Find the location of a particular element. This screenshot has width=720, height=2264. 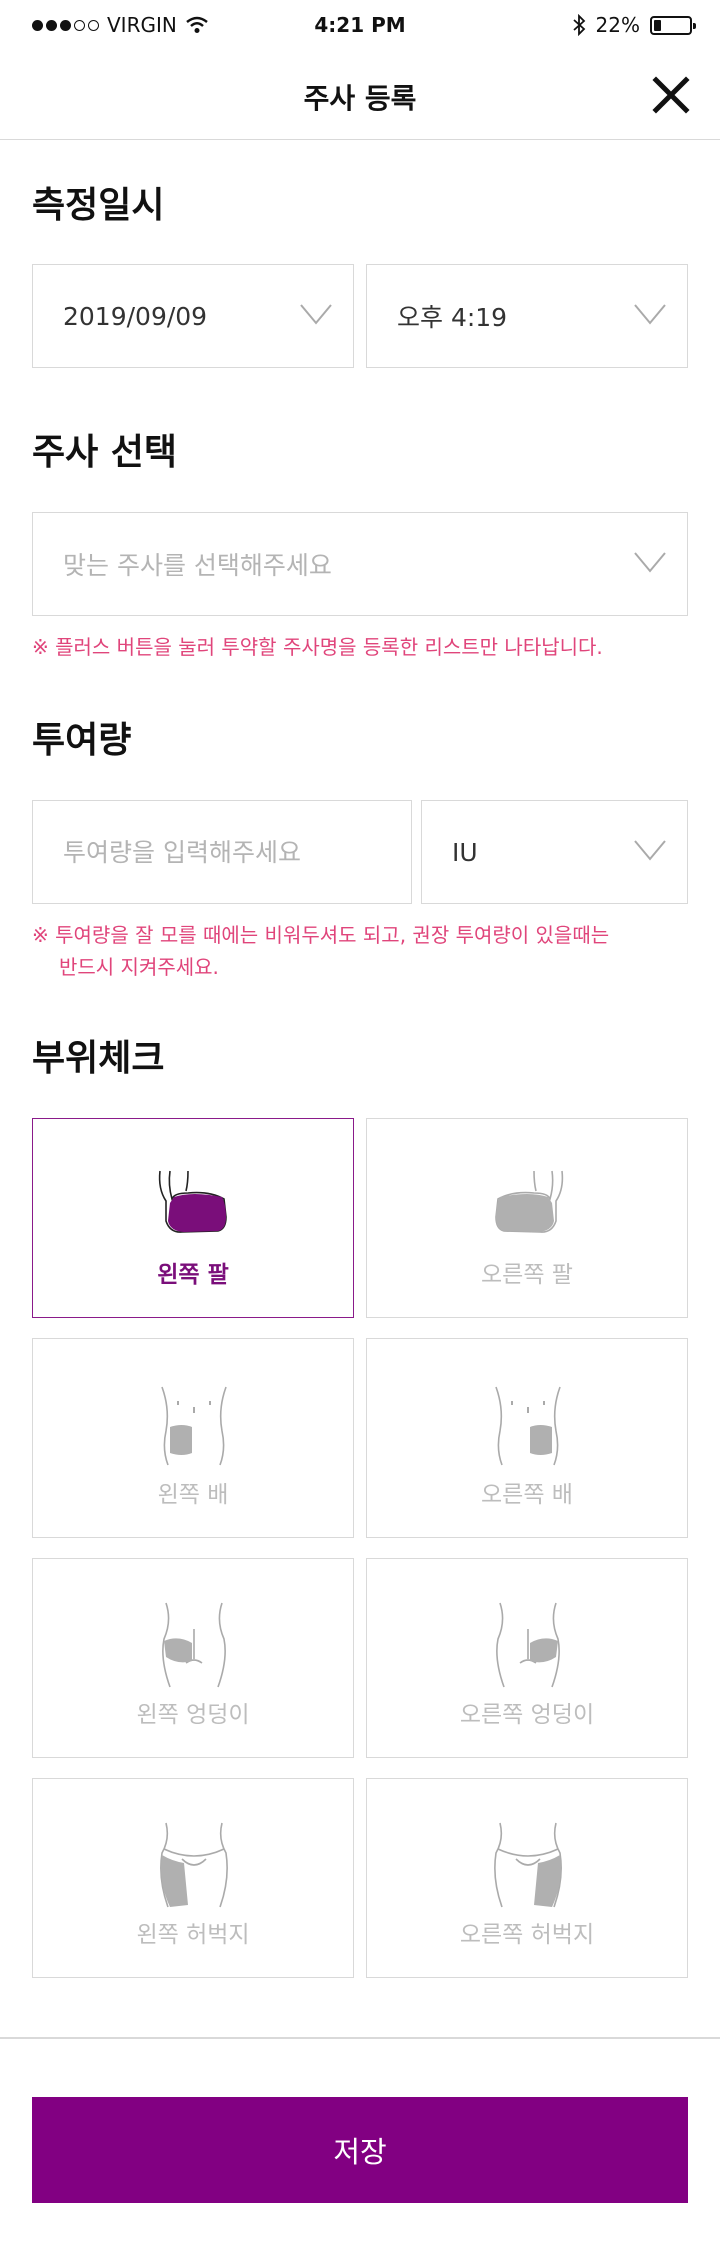

battery-percent: 22% is located at coordinates (617, 25).